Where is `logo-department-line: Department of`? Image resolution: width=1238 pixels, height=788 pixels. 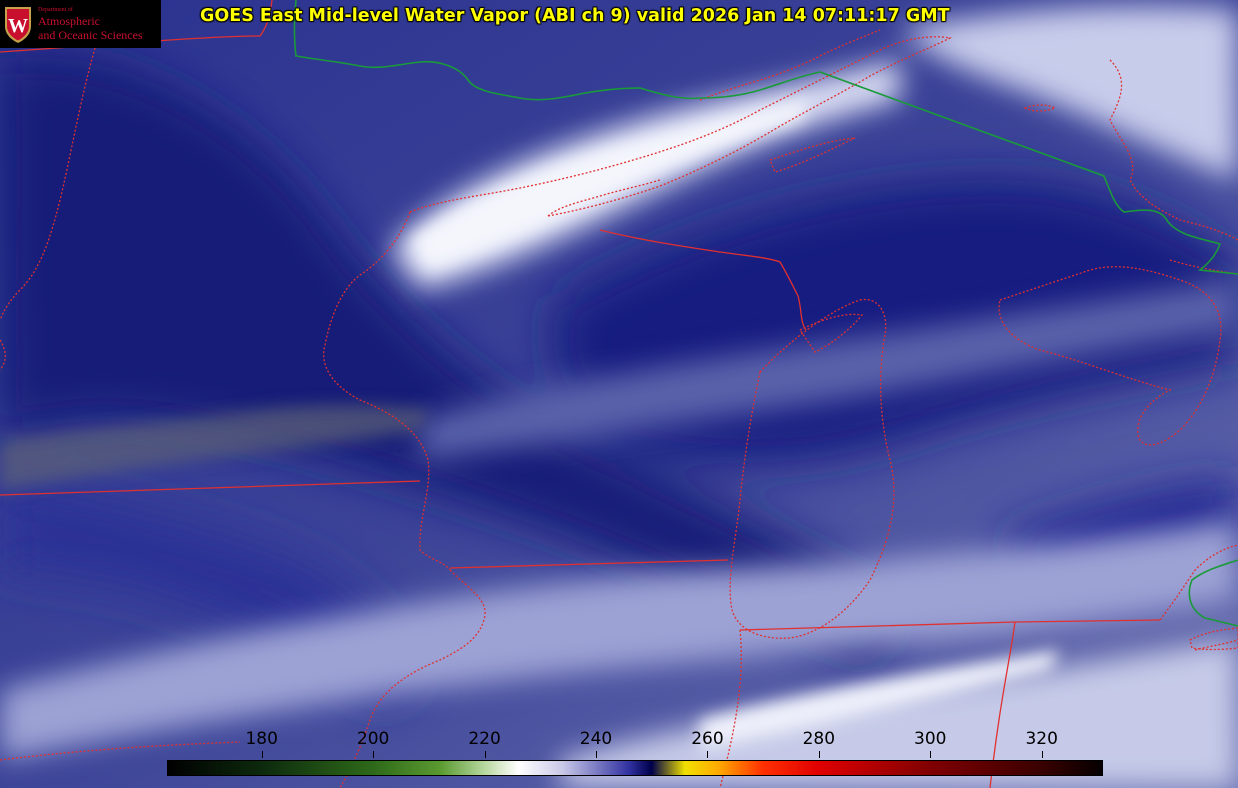
logo-department-line: Department of is located at coordinates (55, 9).